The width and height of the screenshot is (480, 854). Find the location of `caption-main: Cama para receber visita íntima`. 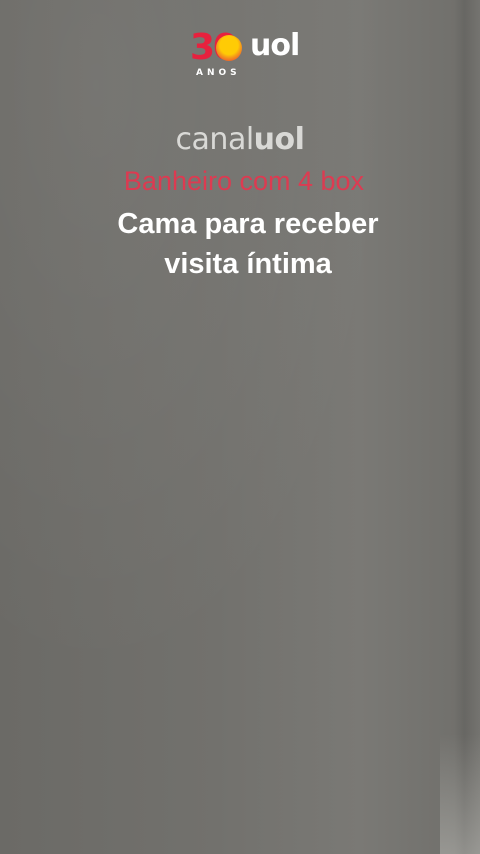

caption-main: Cama para receber visita íntima is located at coordinates (240, 244).